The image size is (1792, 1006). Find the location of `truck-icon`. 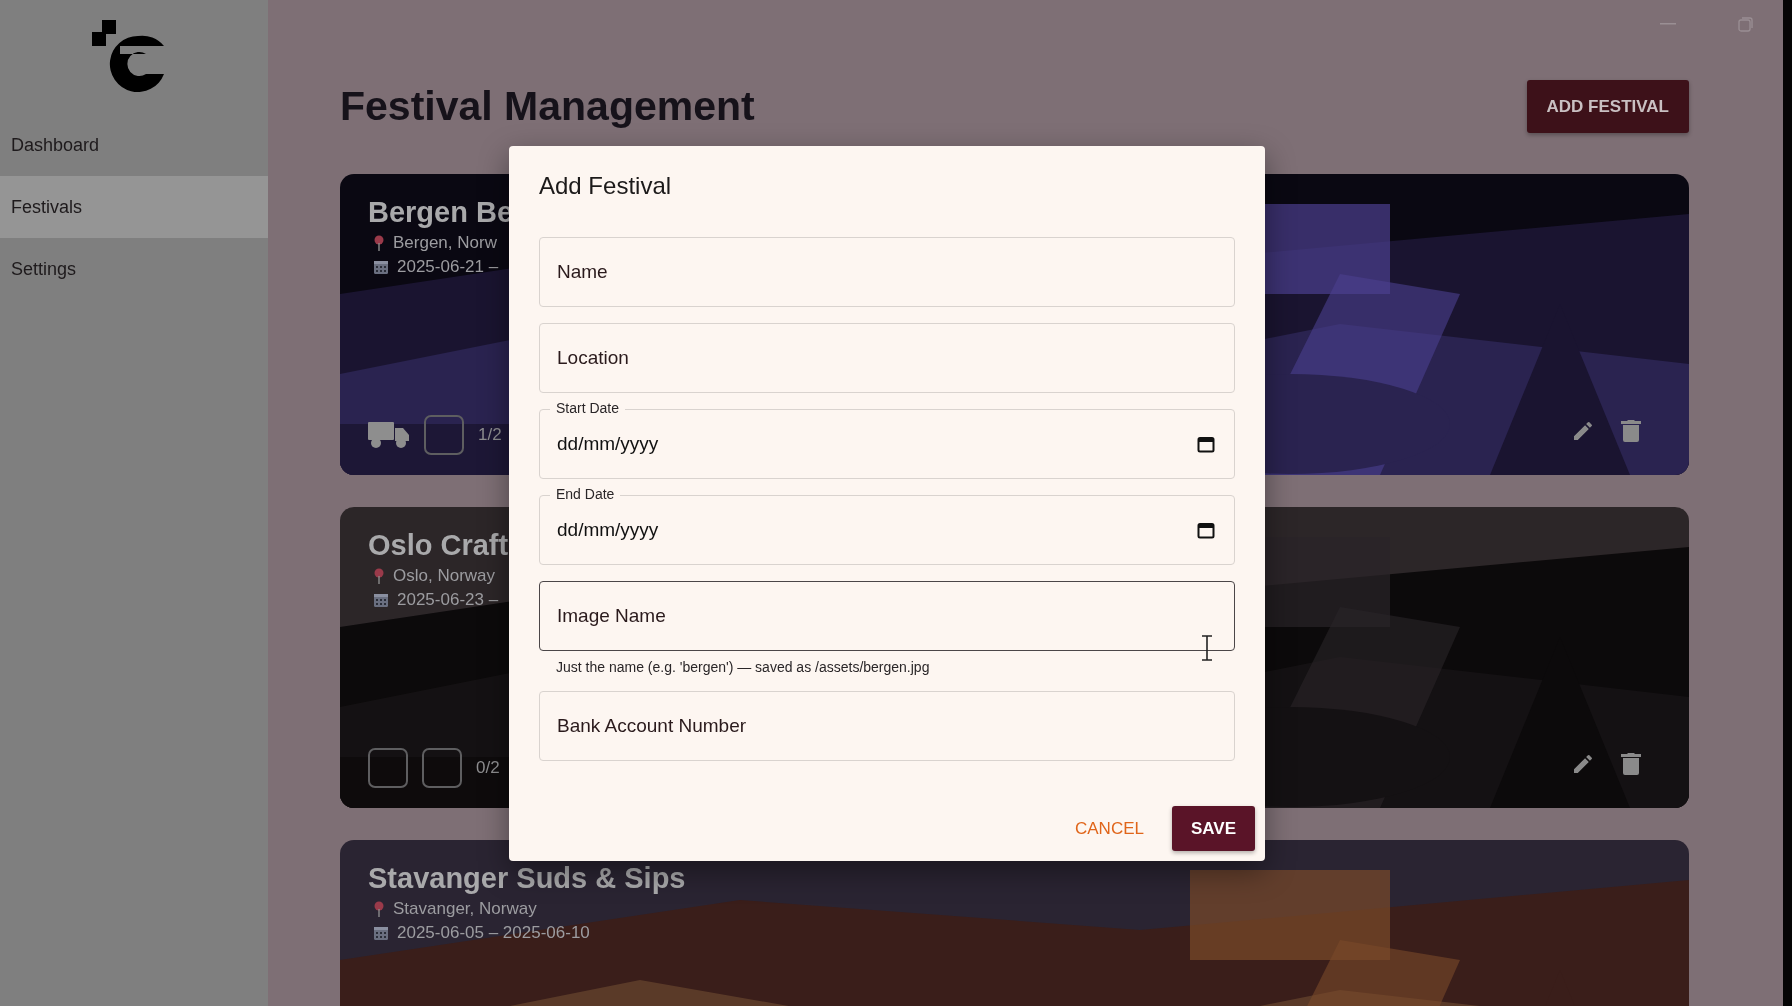

truck-icon is located at coordinates (389, 435).